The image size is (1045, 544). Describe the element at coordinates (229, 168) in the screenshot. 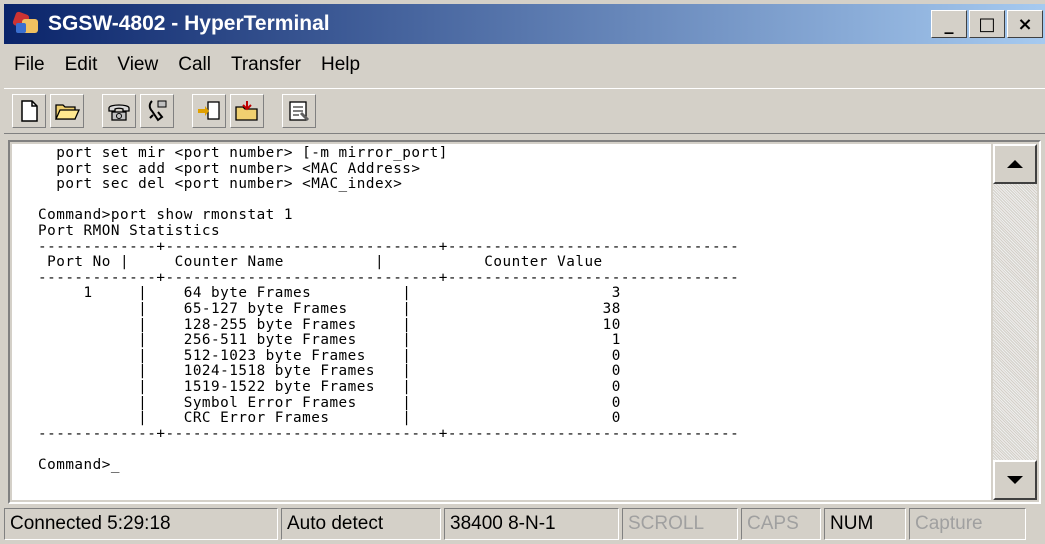

I see `terminal-line: port sec add <port number> <MAC Address>` at that location.